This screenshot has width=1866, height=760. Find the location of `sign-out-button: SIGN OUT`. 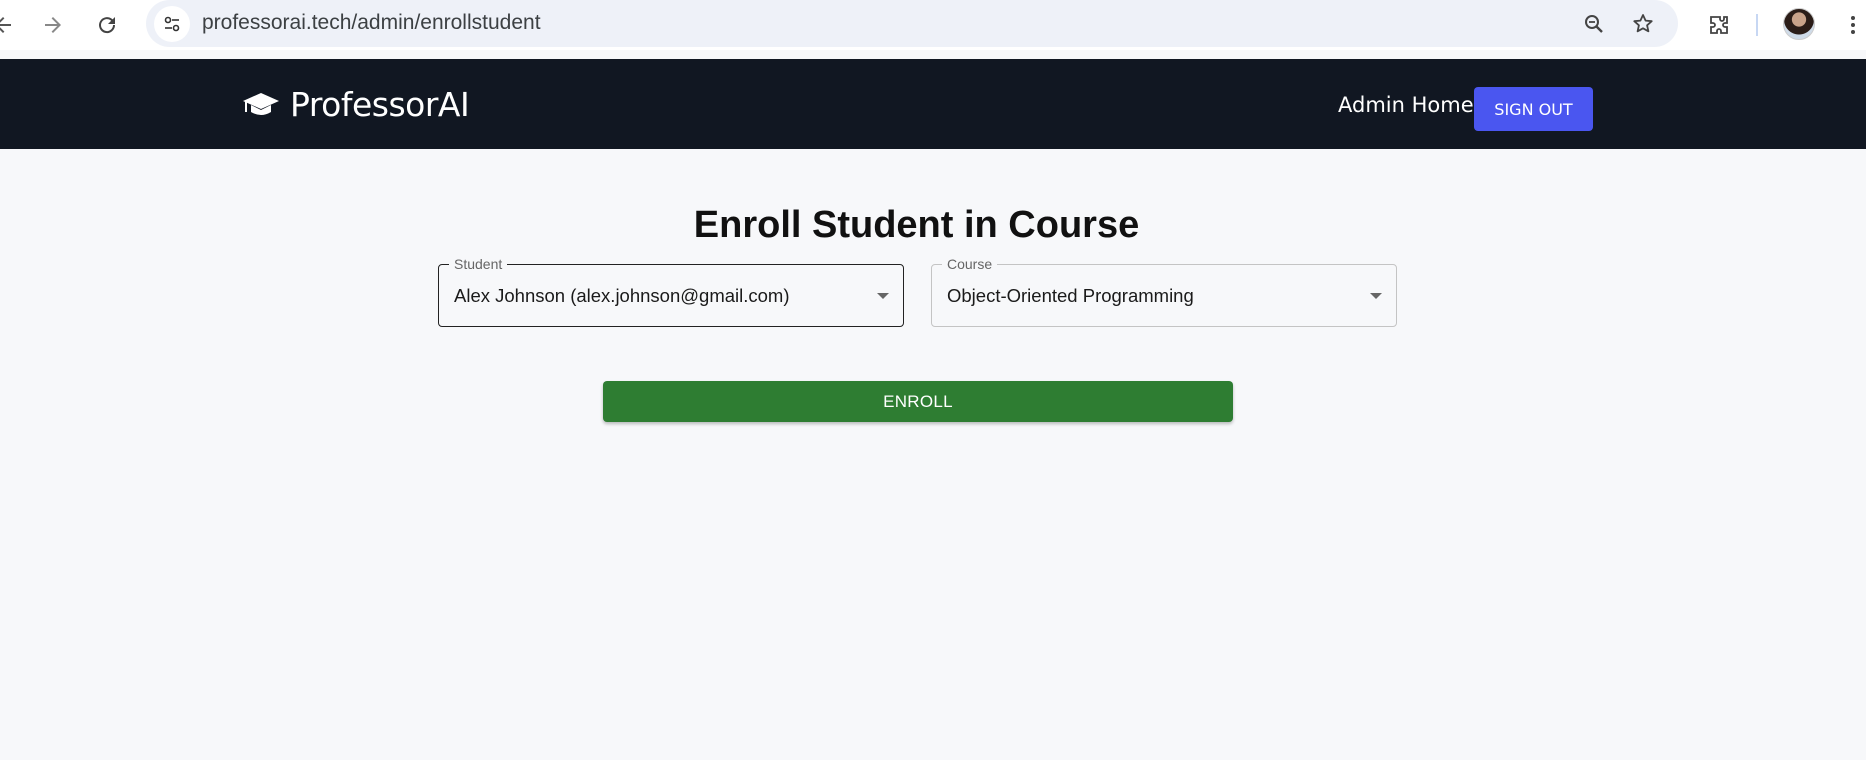

sign-out-button: SIGN OUT is located at coordinates (1533, 109).